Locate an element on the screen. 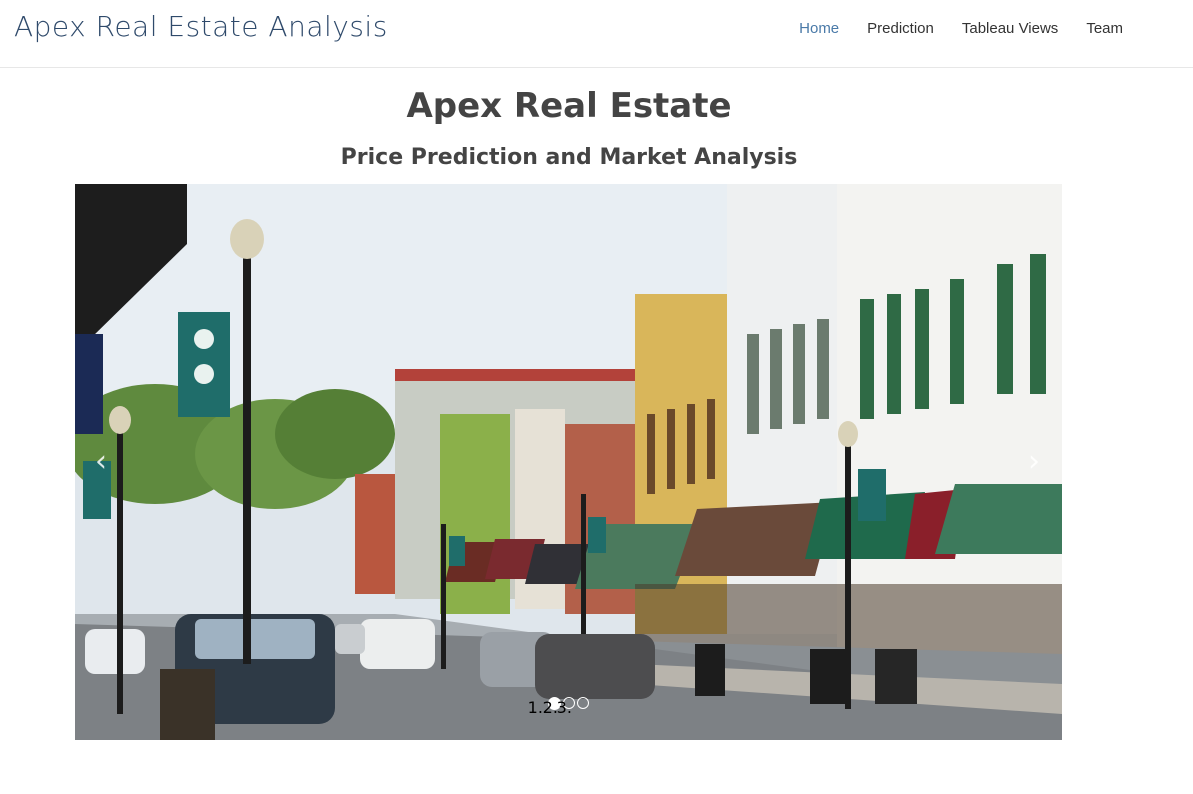  chevron-left-icon: ‹ is located at coordinates (101, 461).